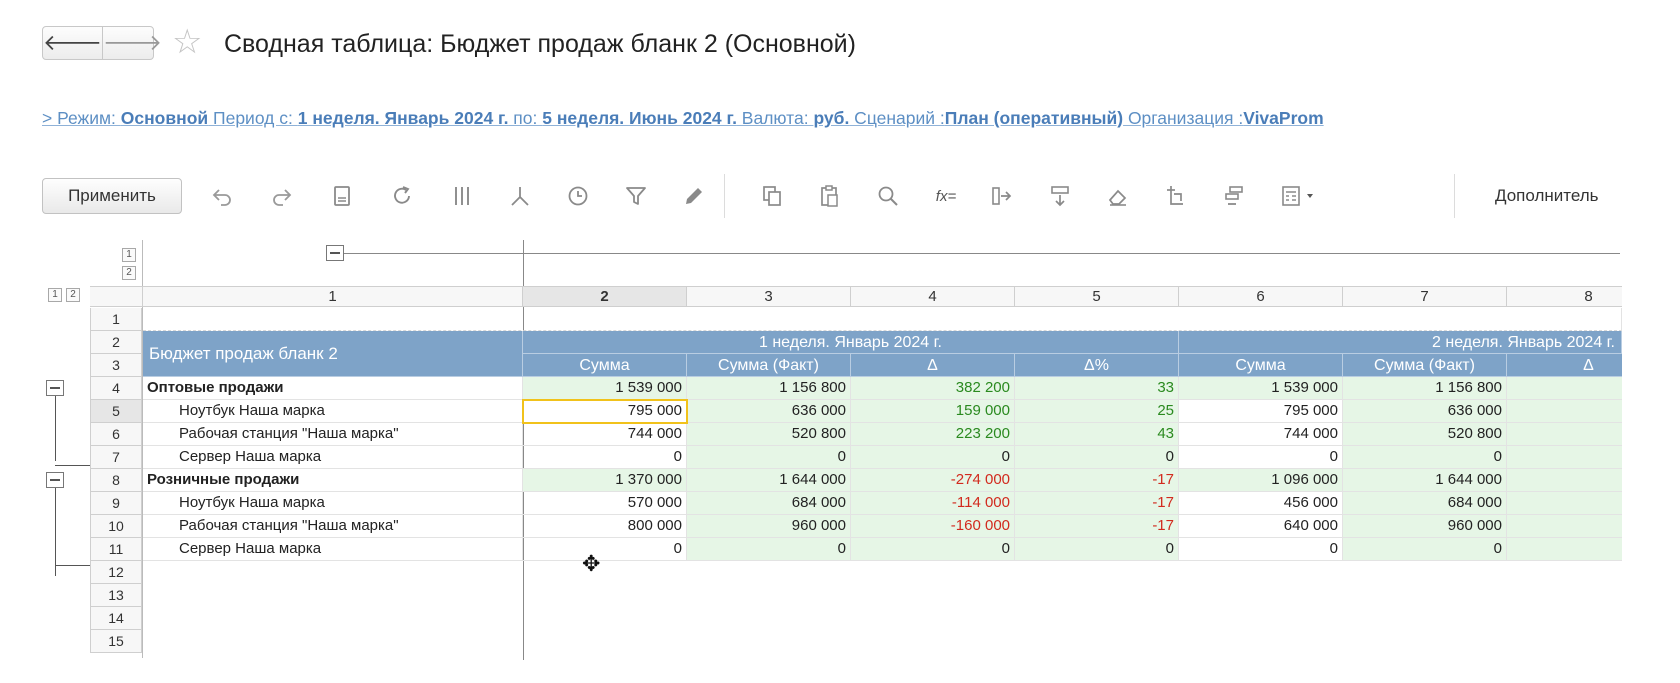  I want to click on data-cell: 800 000, so click(605, 526).